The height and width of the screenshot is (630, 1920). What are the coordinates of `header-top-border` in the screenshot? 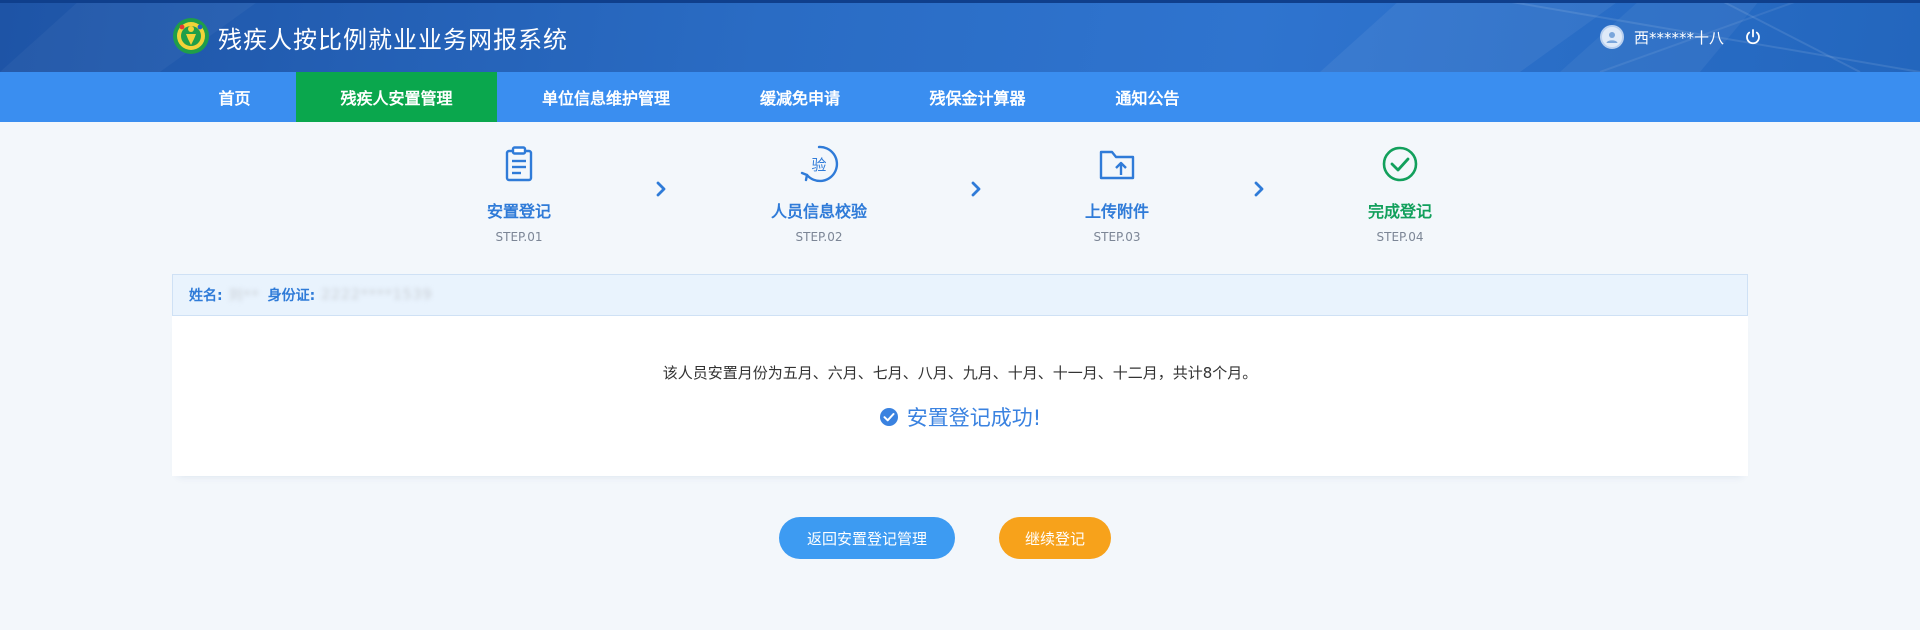 It's located at (960, 1).